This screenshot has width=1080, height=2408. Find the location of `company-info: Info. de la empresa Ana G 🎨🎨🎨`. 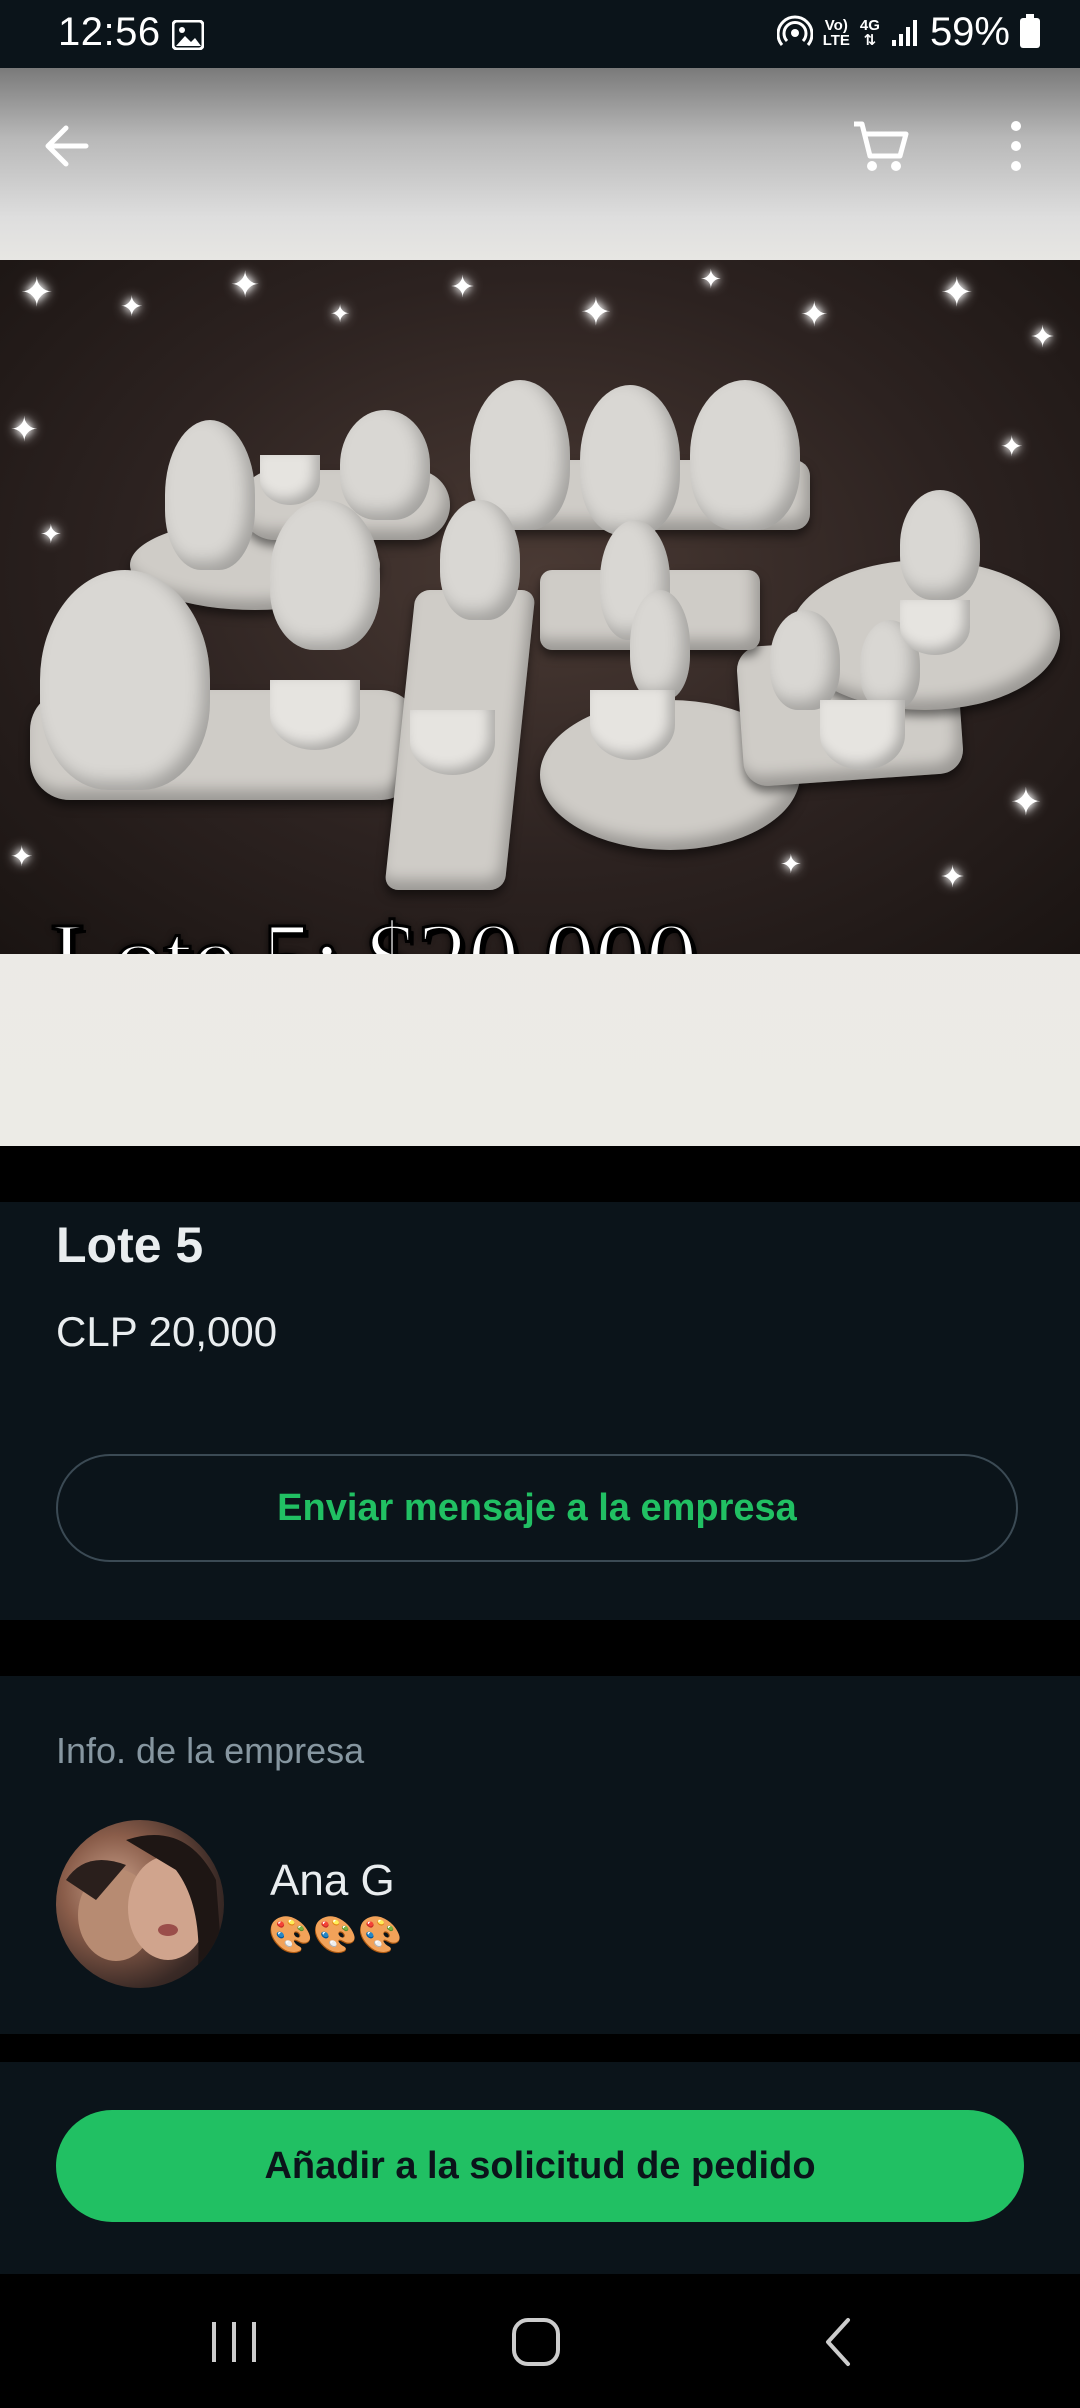

company-info: Info. de la empresa Ana G 🎨🎨🎨 is located at coordinates (540, 1855).